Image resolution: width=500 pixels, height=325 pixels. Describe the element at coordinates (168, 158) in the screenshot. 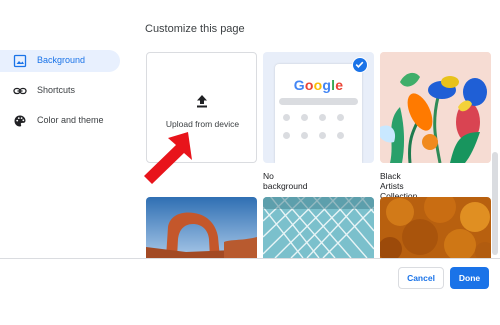

I see `annotation-arrow-icon` at that location.